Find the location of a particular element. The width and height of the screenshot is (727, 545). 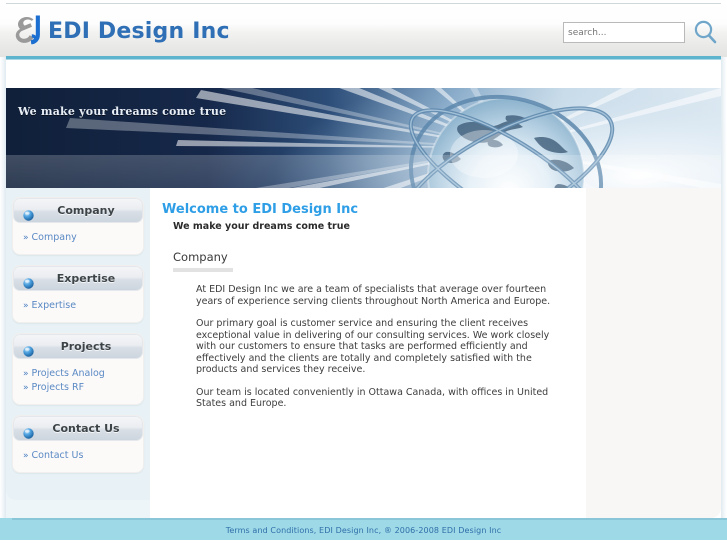

sidebar-item-label: Company is located at coordinates (54, 237).